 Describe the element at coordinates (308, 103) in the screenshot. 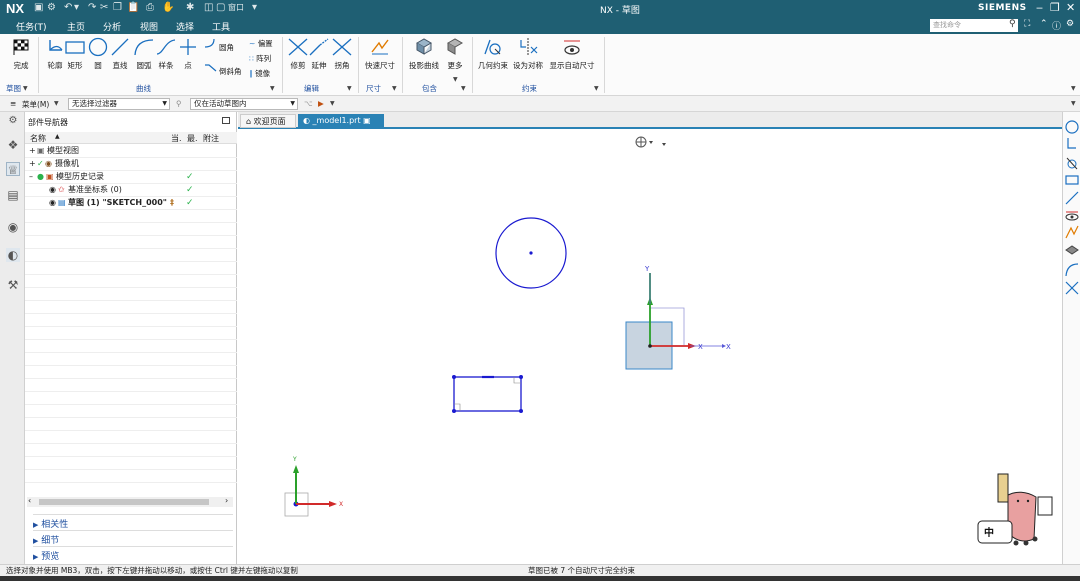

I see `snap-icon: ⌥` at that location.